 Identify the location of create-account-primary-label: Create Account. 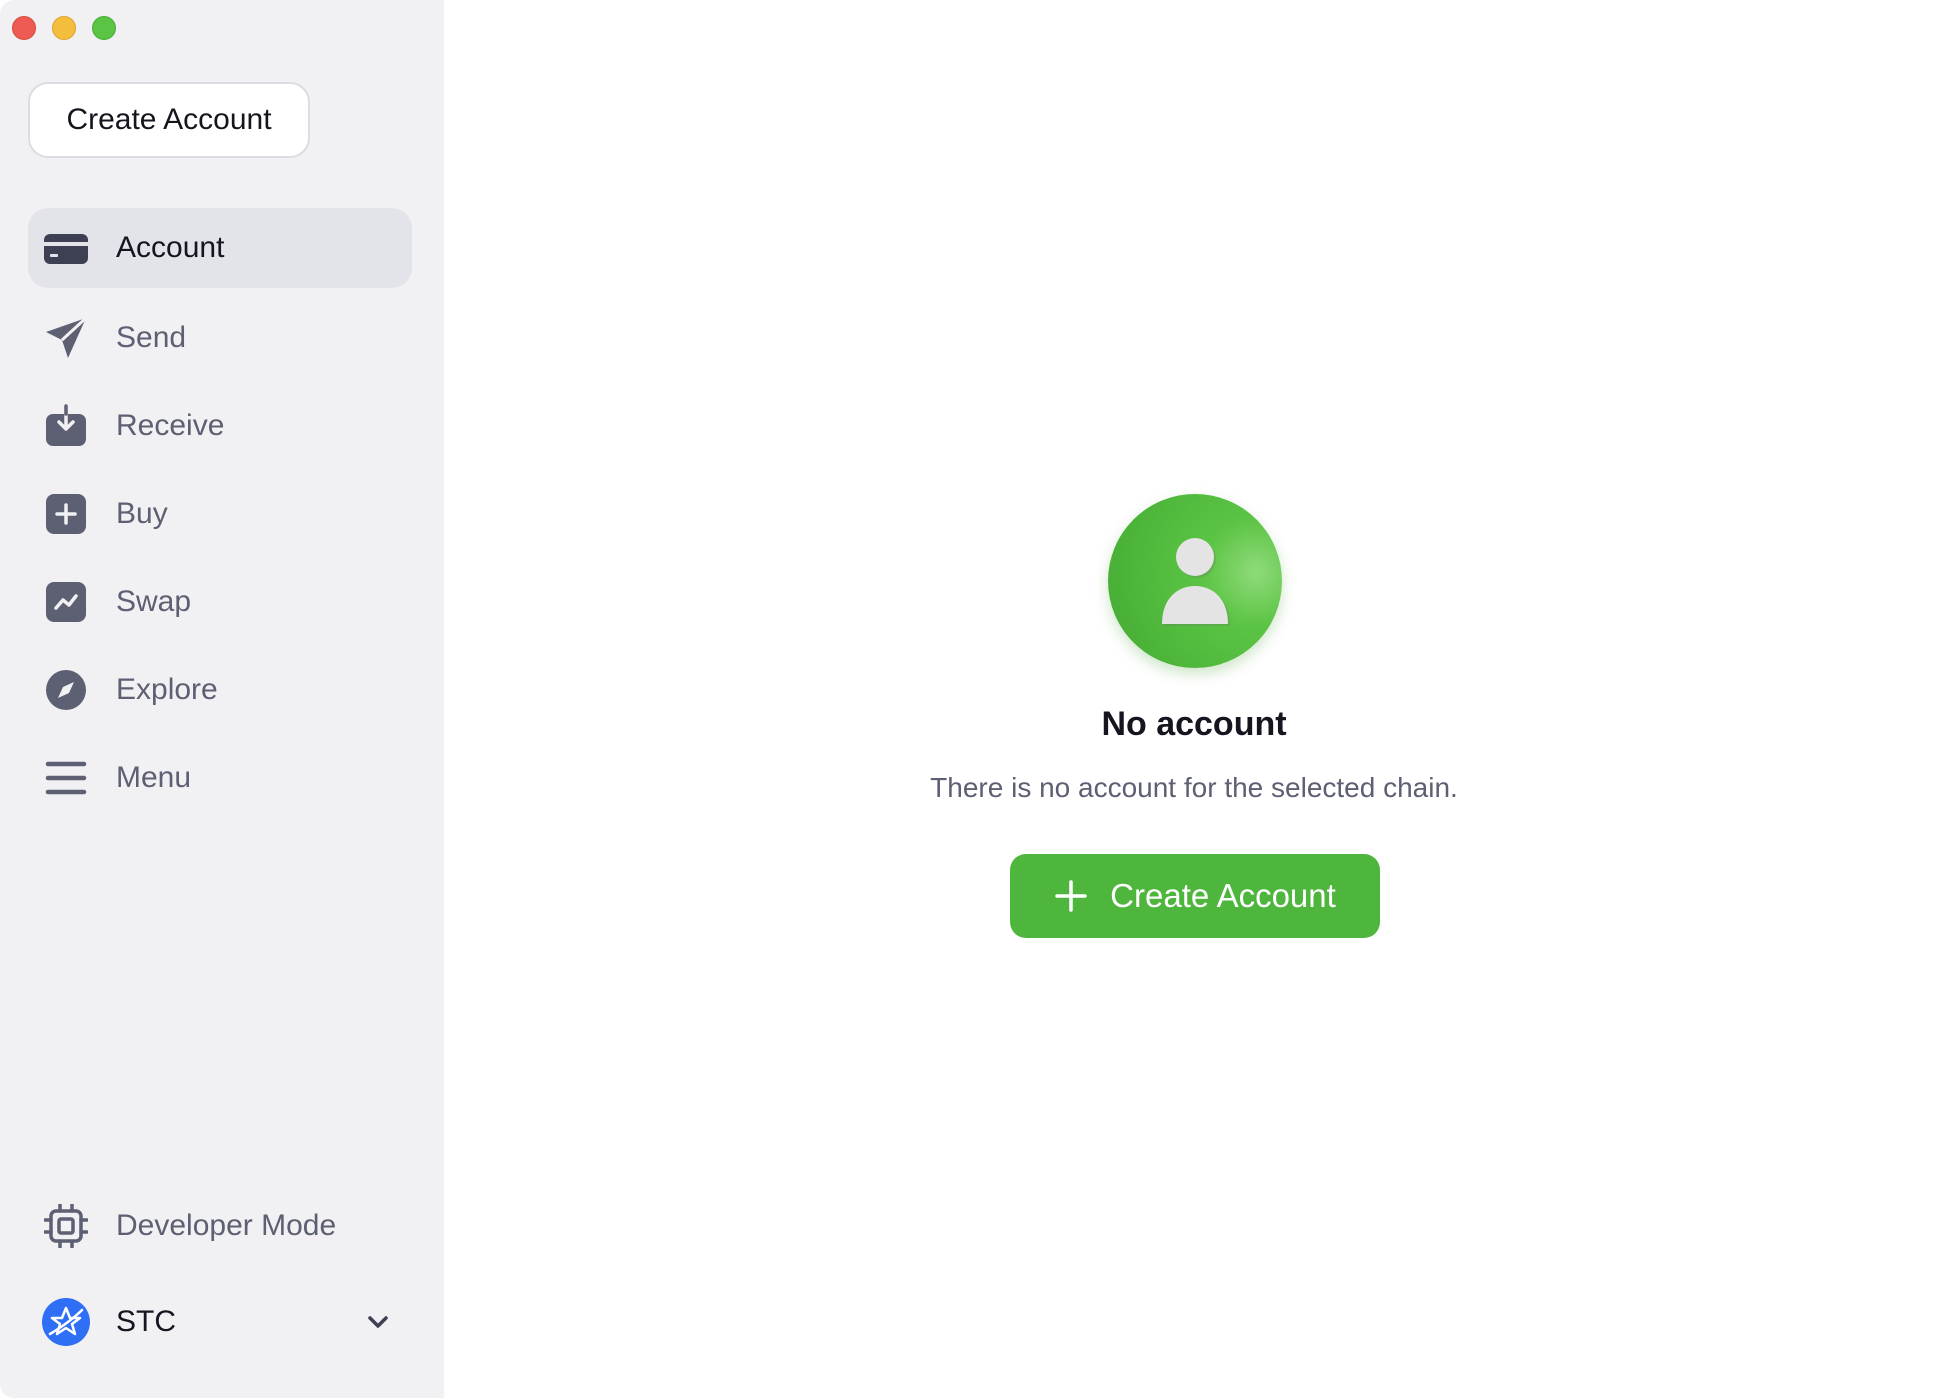
(1223, 895).